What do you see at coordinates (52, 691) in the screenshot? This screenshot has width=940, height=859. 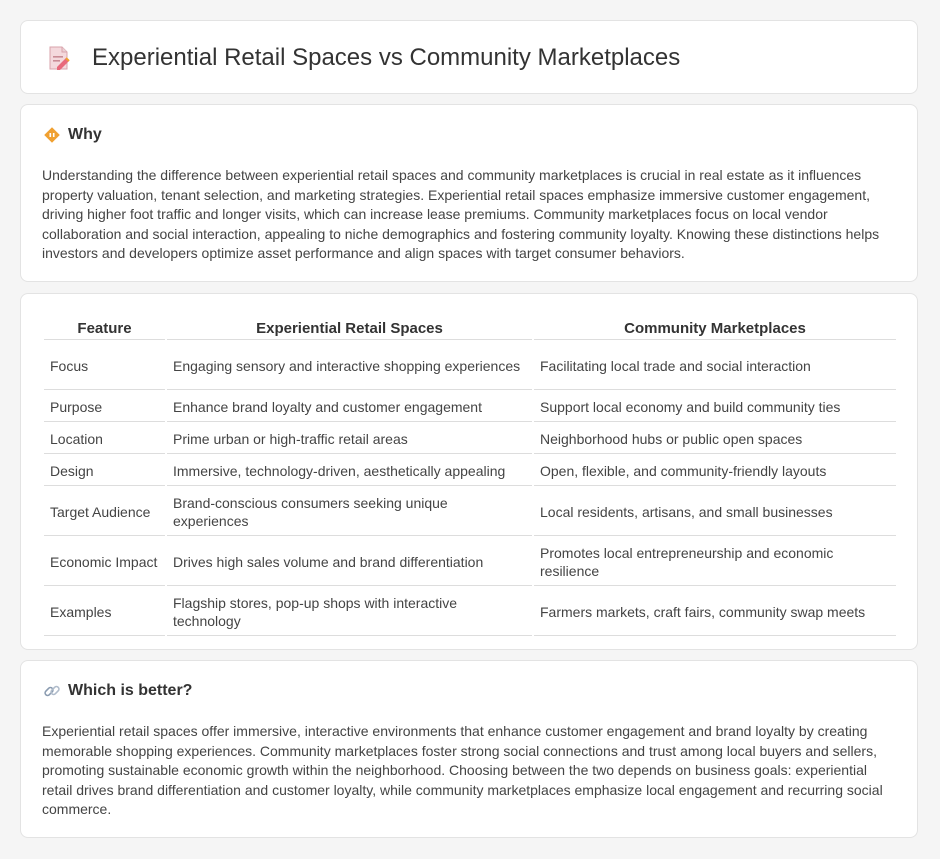 I see `link-icon` at bounding box center [52, 691].